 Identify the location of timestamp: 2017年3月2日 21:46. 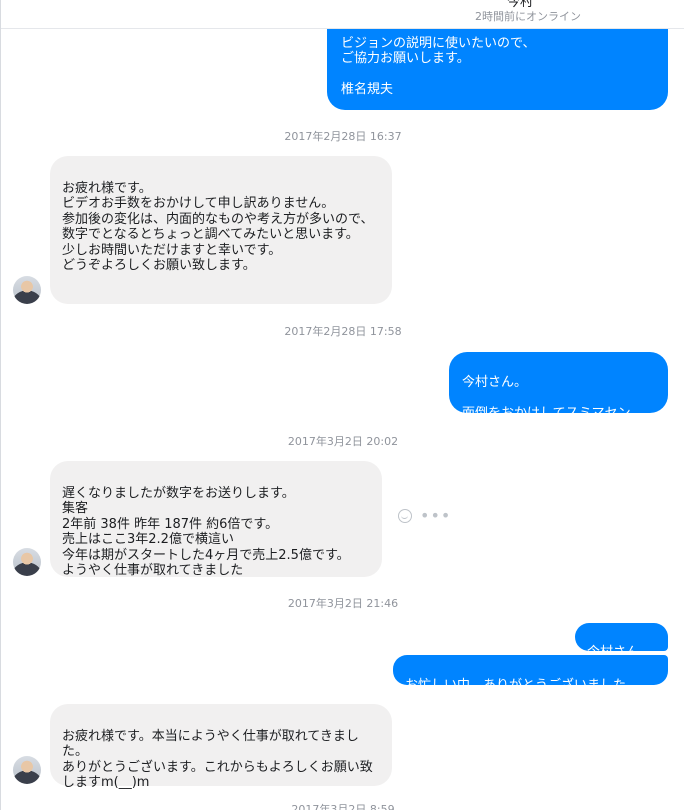
(343, 603).